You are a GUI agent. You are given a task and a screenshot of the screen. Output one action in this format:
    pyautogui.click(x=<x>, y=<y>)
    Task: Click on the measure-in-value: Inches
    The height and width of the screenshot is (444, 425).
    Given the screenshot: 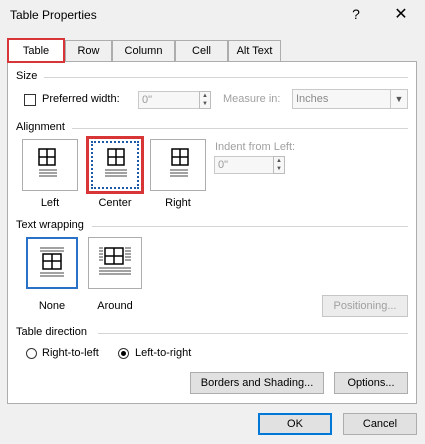 What is the action you would take?
    pyautogui.click(x=312, y=99)
    